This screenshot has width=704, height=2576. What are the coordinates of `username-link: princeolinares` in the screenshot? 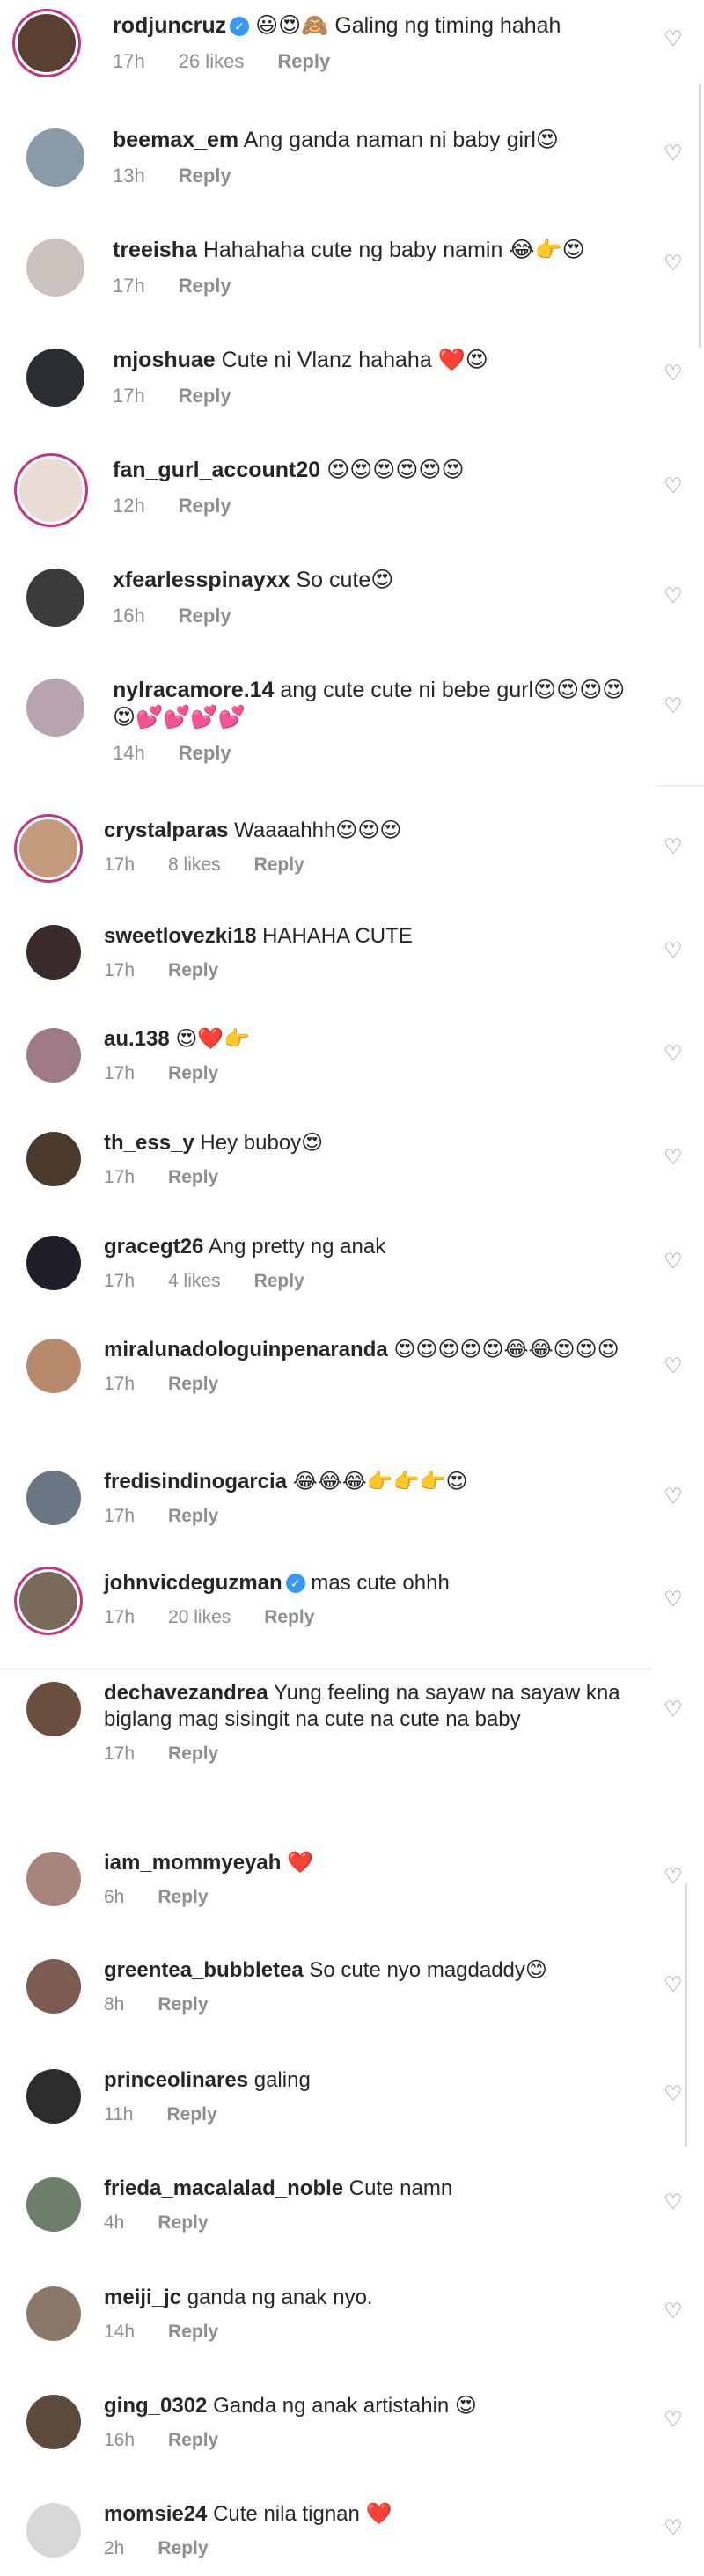 It's located at (176, 2080).